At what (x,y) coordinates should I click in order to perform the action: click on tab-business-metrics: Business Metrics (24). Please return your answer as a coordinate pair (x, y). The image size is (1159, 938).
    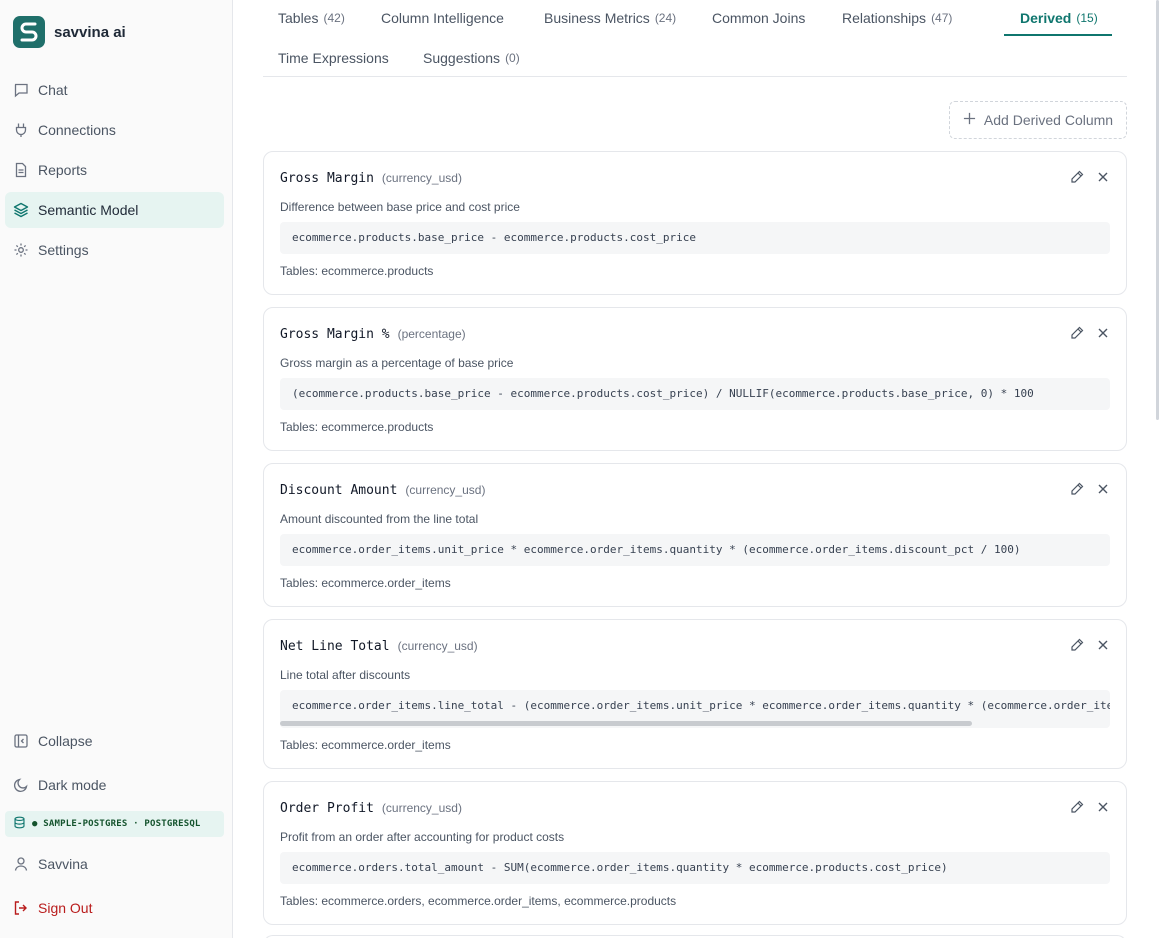
    Looking at the image, I should click on (610, 18).